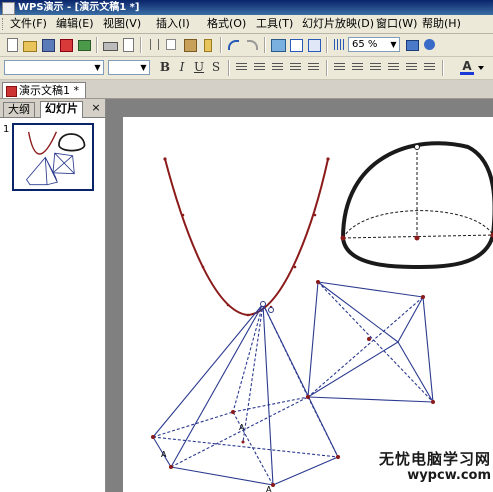 The height and width of the screenshot is (492, 493). Describe the element at coordinates (182, 67) in the screenshot. I see `italic-button: I` at that location.